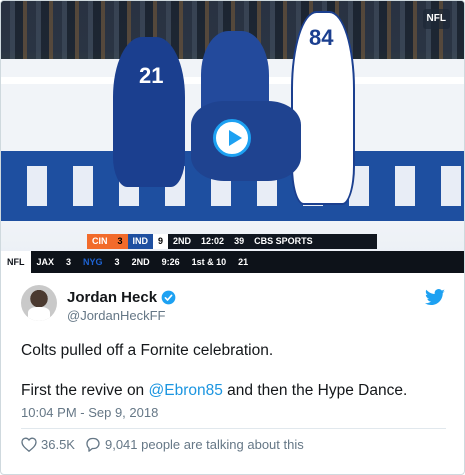  I want to click on divider, so click(233, 428).